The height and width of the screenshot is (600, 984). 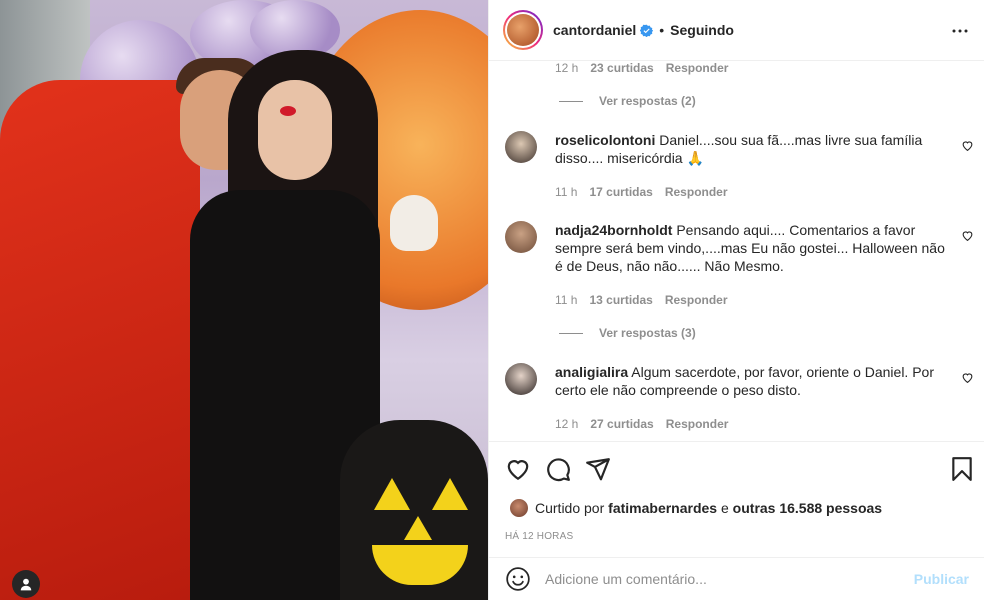 What do you see at coordinates (591, 372) in the screenshot?
I see `commenter-username: analigialira` at bounding box center [591, 372].